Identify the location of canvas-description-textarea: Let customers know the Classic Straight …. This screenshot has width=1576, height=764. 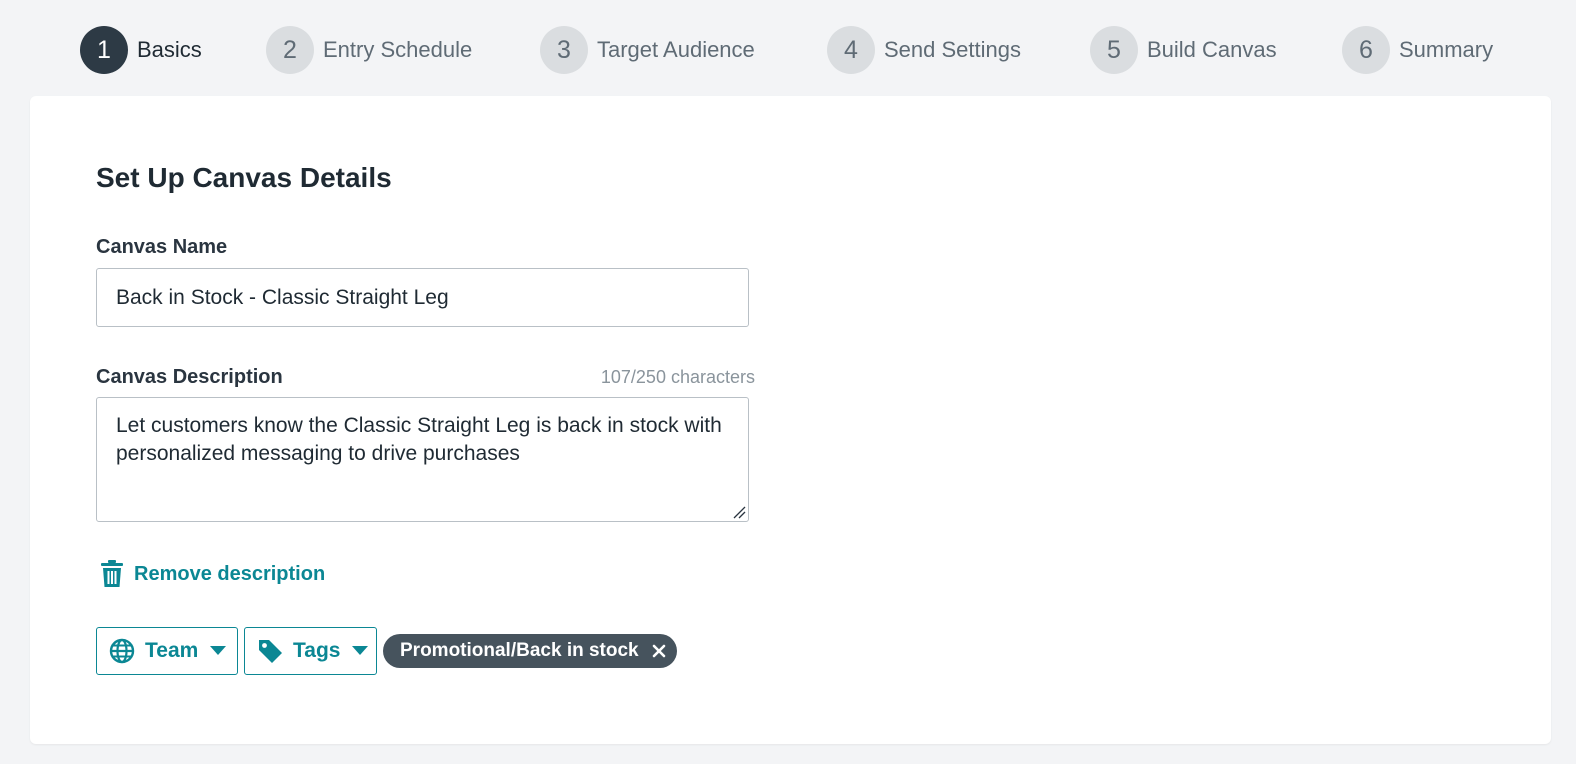
(422, 459).